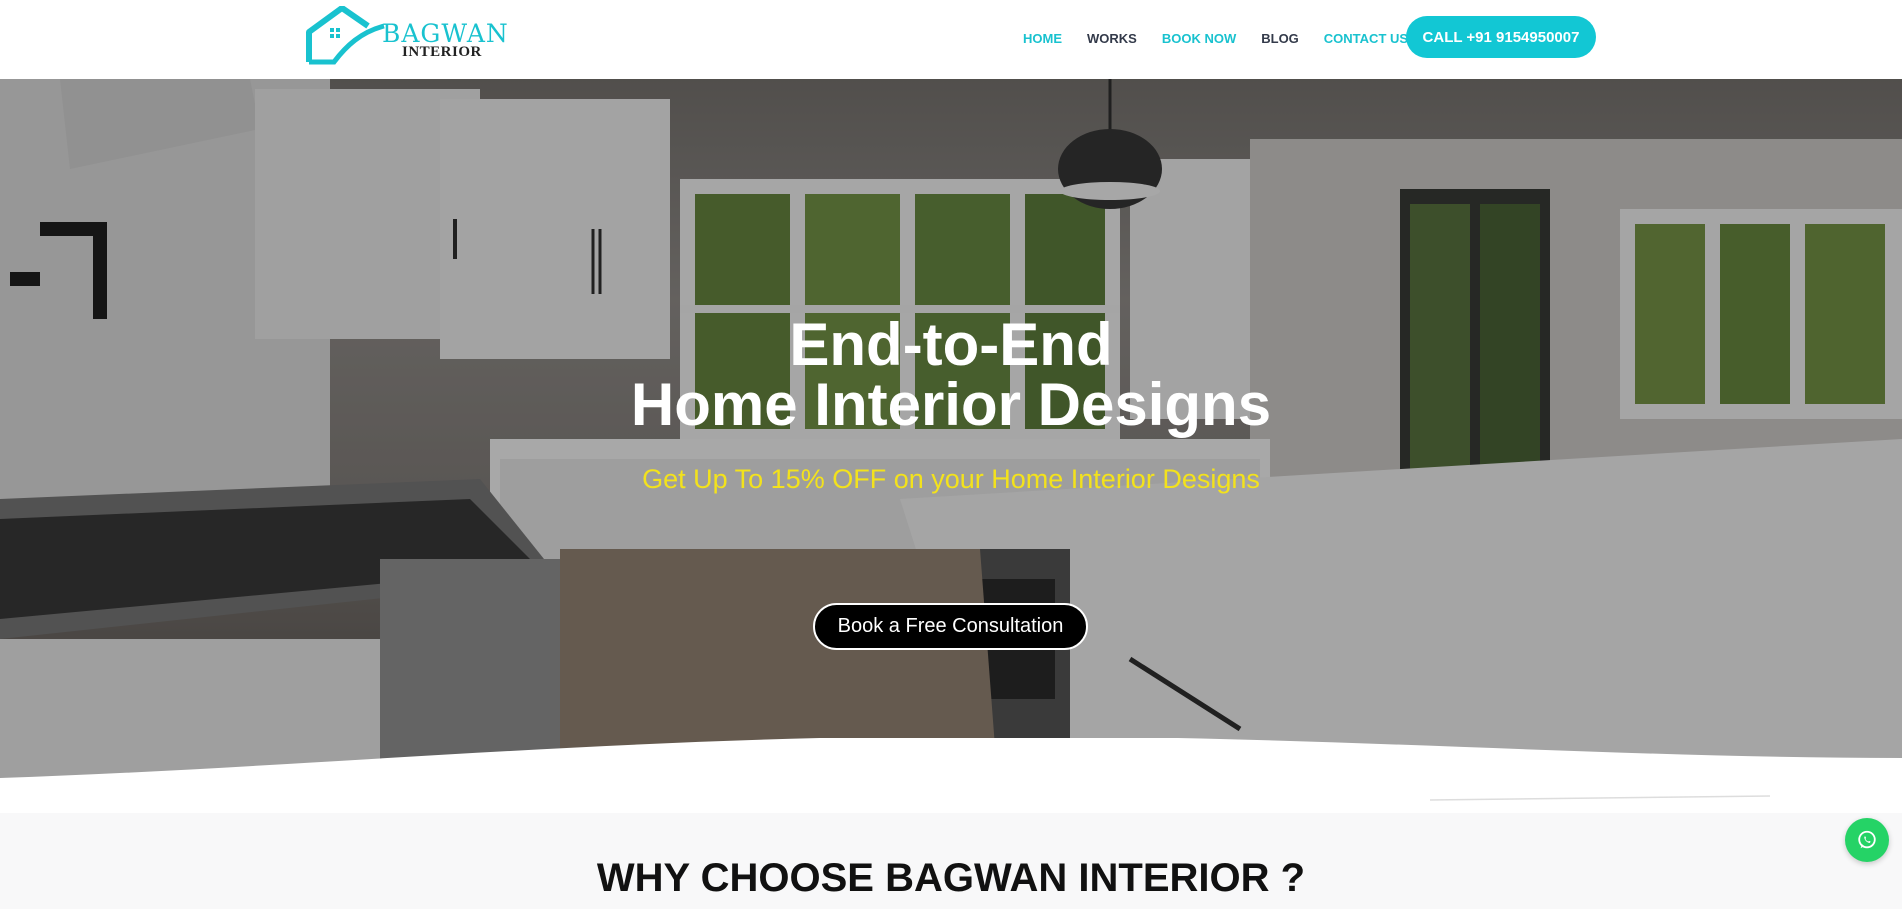  What do you see at coordinates (442, 52) in the screenshot?
I see `logo-brand-suffix: INTERIOR` at bounding box center [442, 52].